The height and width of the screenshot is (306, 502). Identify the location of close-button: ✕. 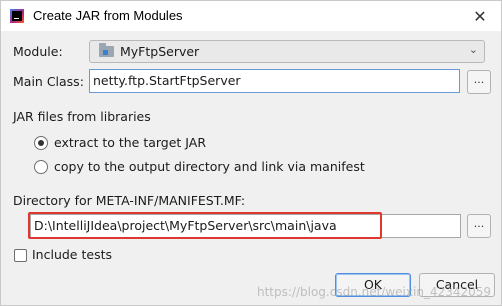
(480, 16).